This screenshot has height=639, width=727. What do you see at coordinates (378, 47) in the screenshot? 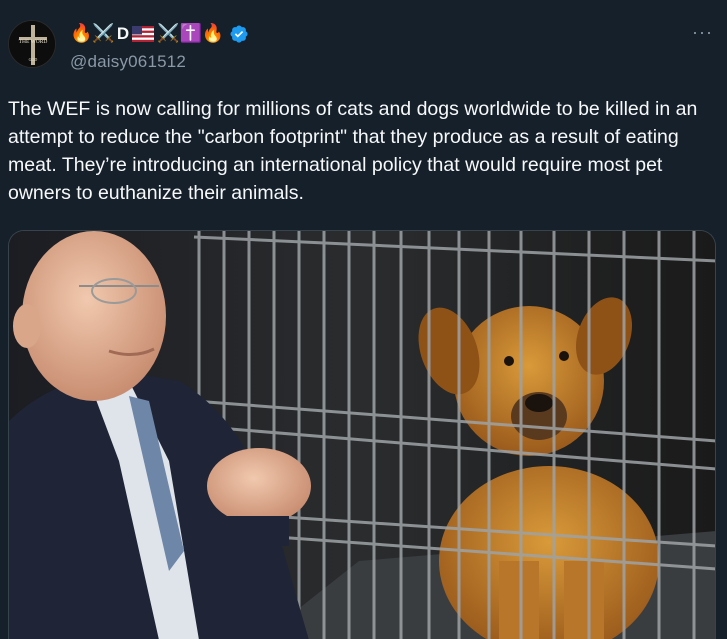
I see `tweet-header: 🔥⚔️ D ⚔️✝️🔥 @daisy061512` at bounding box center [378, 47].